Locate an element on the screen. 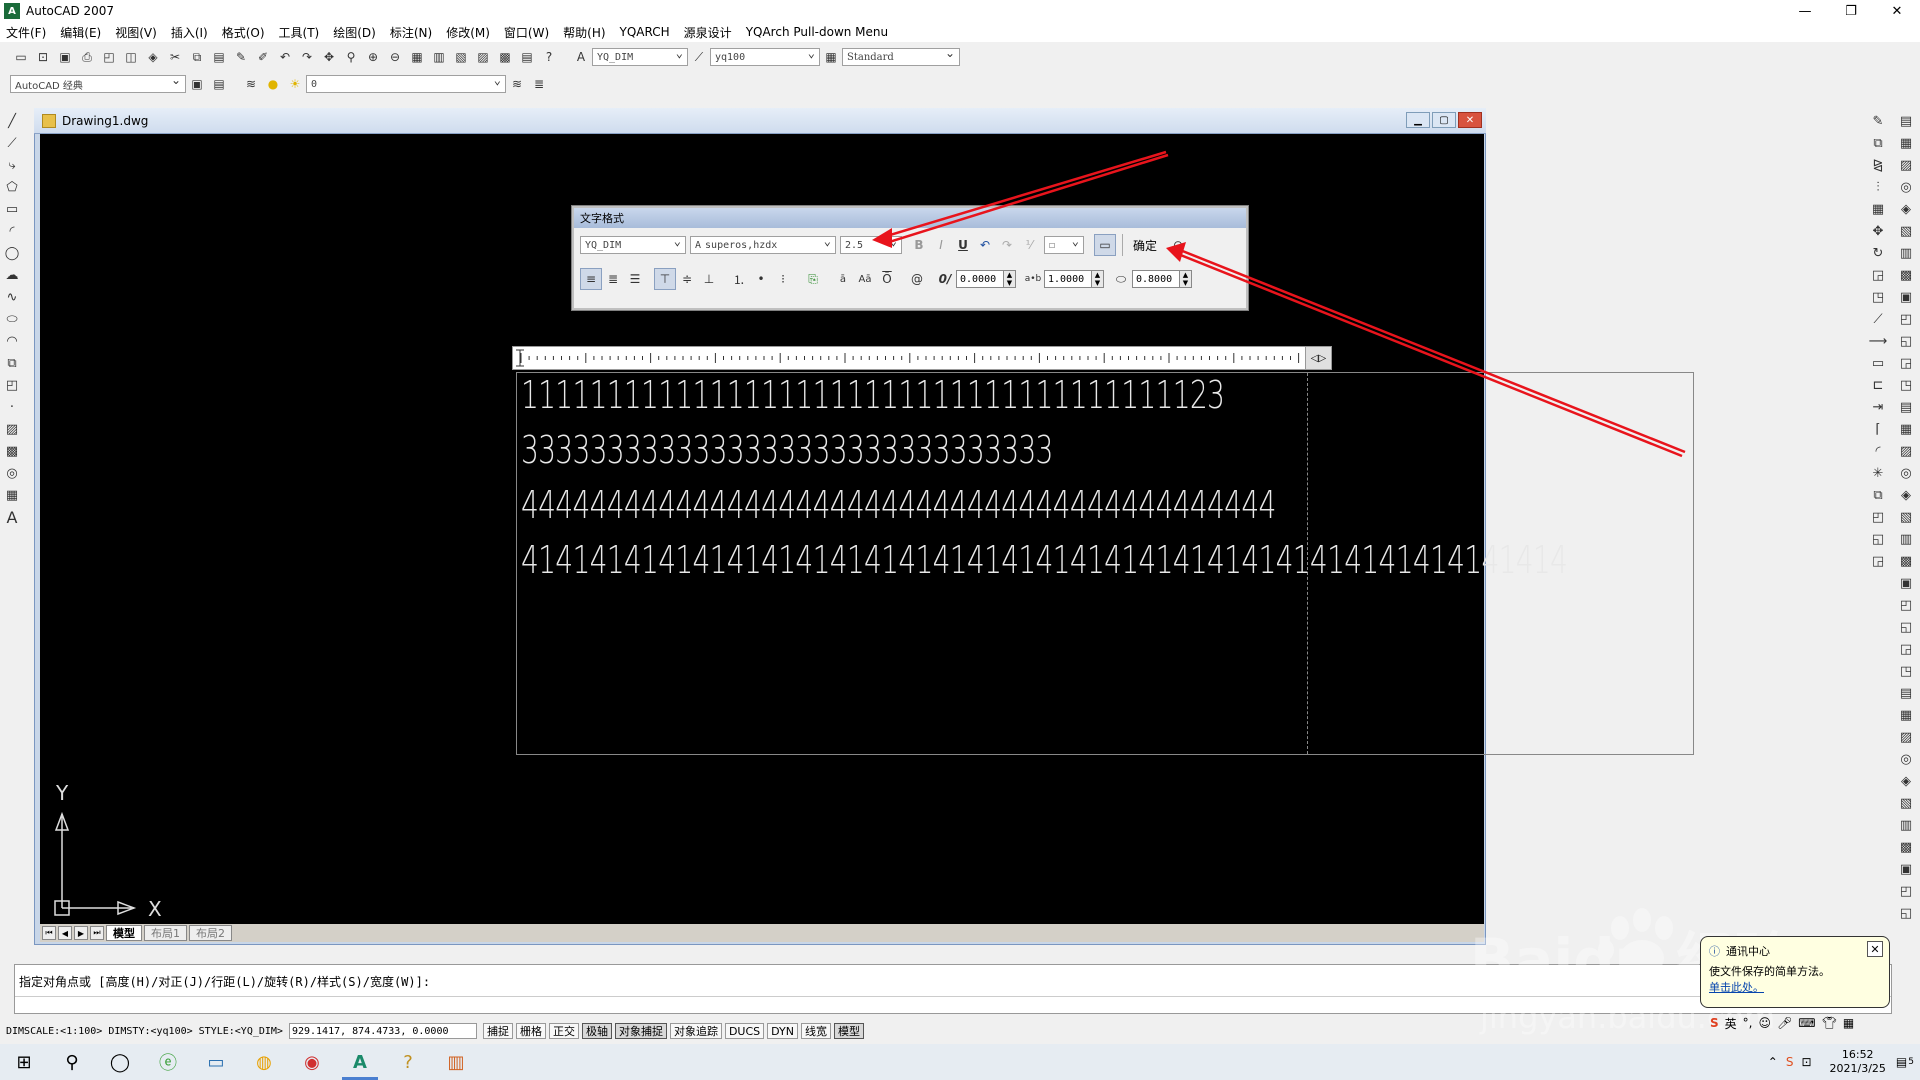 The image size is (1920, 1080). valign-top-icon: ⊤ is located at coordinates (665, 279).